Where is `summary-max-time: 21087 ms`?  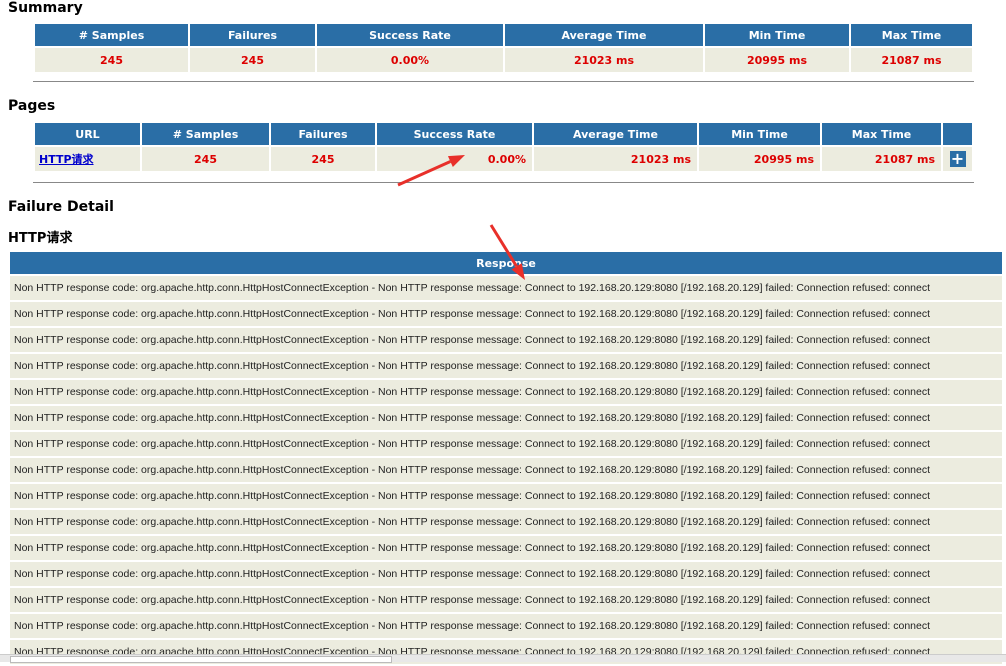
summary-max-time: 21087 ms is located at coordinates (911, 60).